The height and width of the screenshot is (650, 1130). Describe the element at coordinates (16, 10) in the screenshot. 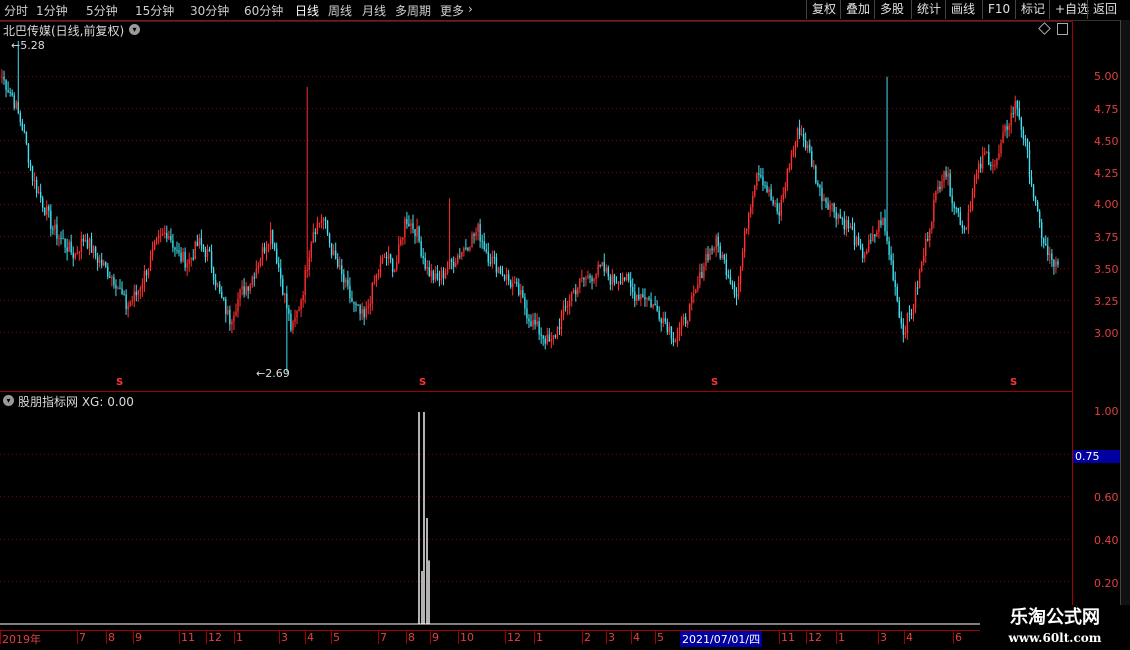

I see `tf-fenshi: 分时` at that location.